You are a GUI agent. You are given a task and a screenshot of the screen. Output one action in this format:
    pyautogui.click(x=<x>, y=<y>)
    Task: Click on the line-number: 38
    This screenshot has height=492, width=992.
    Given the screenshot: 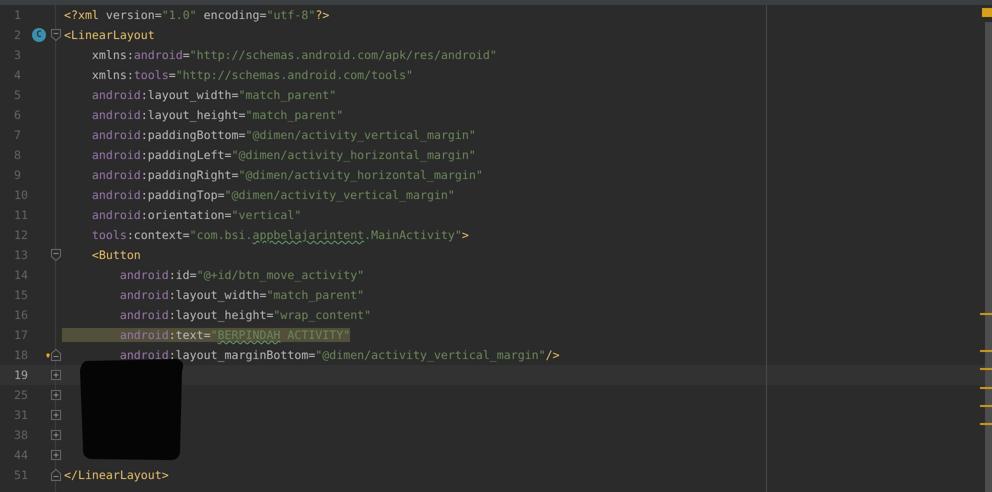 What is the action you would take?
    pyautogui.click(x=20, y=435)
    